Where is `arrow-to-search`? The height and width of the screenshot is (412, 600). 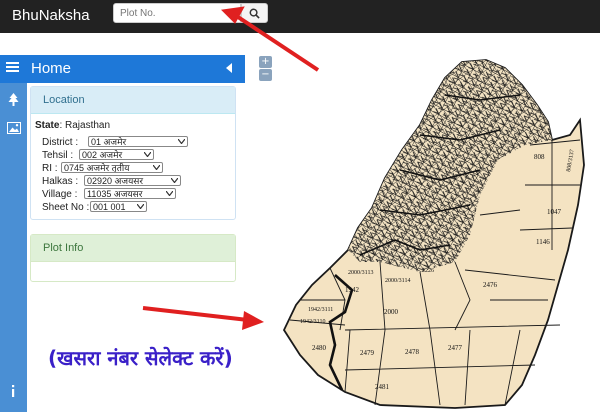 arrow-to-search is located at coordinates (278, 43).